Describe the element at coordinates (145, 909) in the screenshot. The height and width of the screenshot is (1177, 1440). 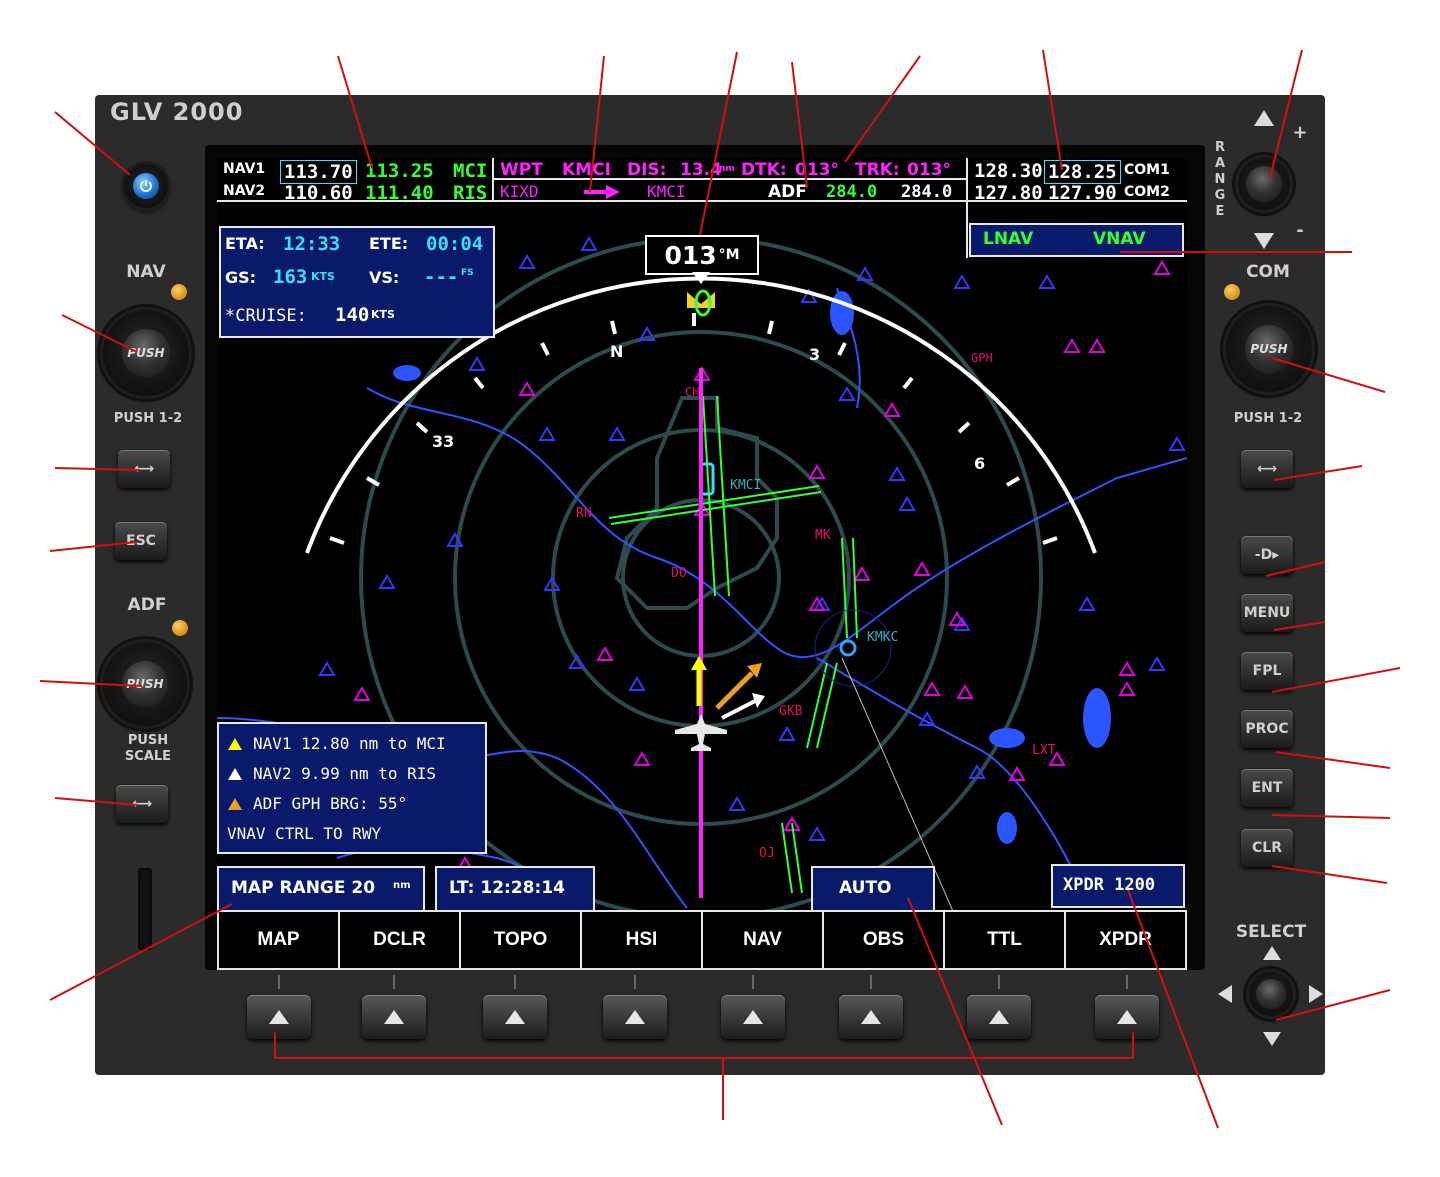
I see `card-slot` at that location.